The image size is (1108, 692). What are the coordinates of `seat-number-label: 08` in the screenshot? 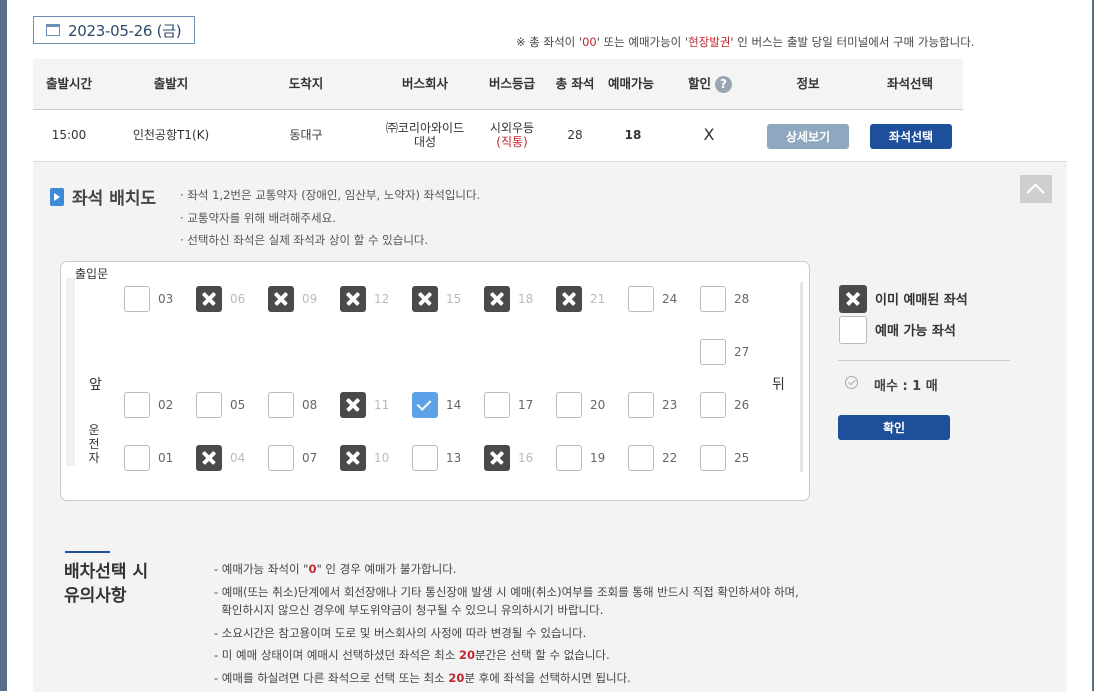 It's located at (310, 405).